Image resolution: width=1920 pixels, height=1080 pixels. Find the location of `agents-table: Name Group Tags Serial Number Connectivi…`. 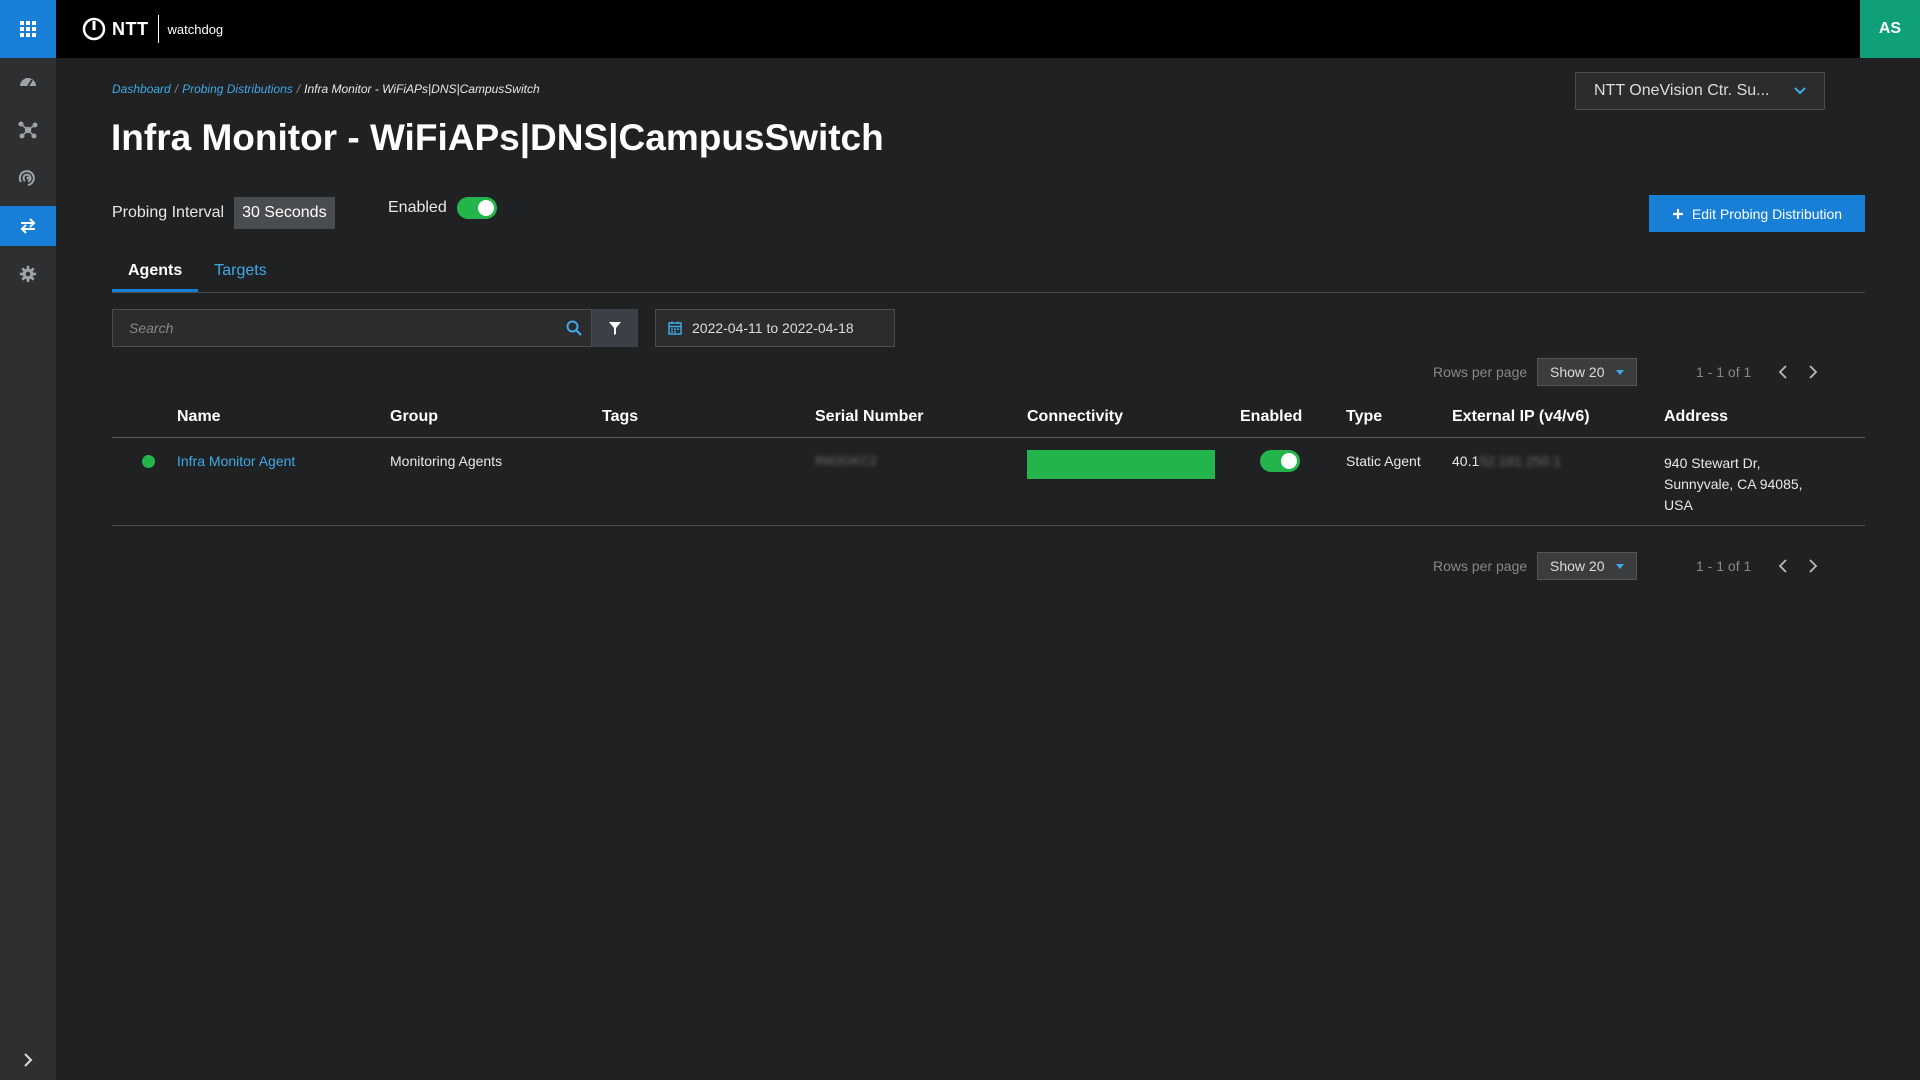

agents-table: Name Group Tags Serial Number Connectivi… is located at coordinates (988, 463).